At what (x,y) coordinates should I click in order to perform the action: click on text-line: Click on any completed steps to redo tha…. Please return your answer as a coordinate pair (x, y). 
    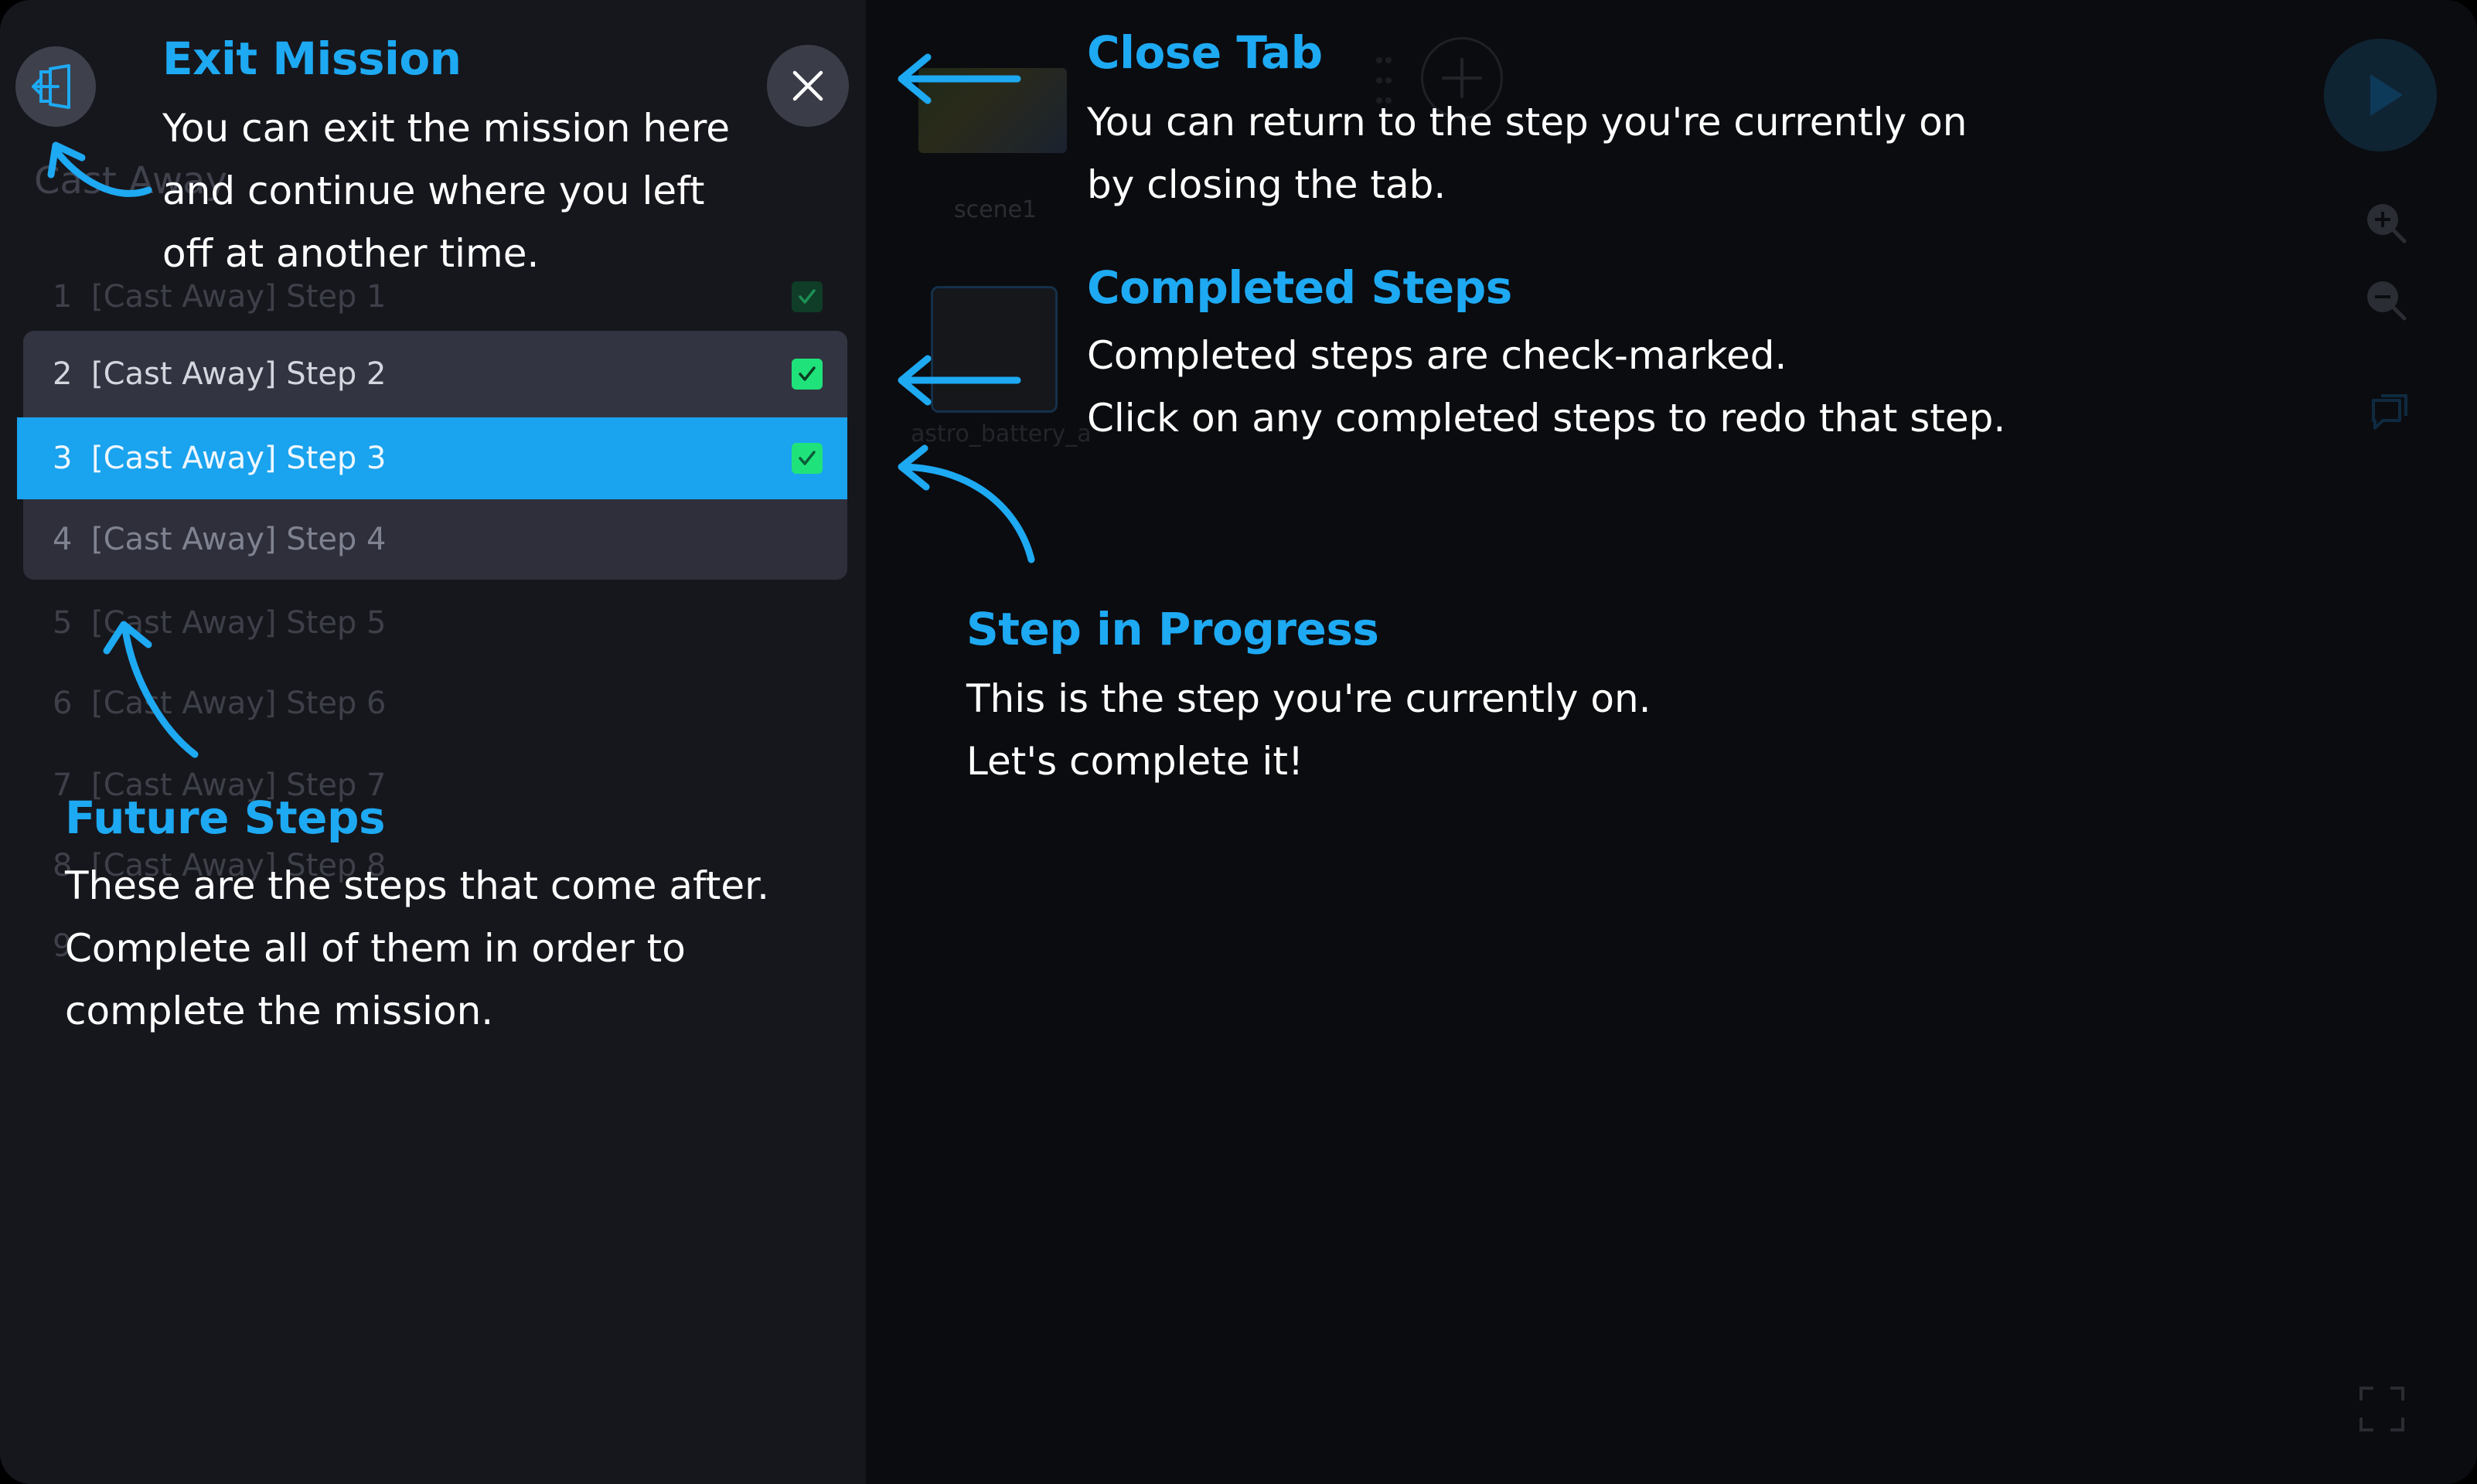
    Looking at the image, I should click on (1546, 418).